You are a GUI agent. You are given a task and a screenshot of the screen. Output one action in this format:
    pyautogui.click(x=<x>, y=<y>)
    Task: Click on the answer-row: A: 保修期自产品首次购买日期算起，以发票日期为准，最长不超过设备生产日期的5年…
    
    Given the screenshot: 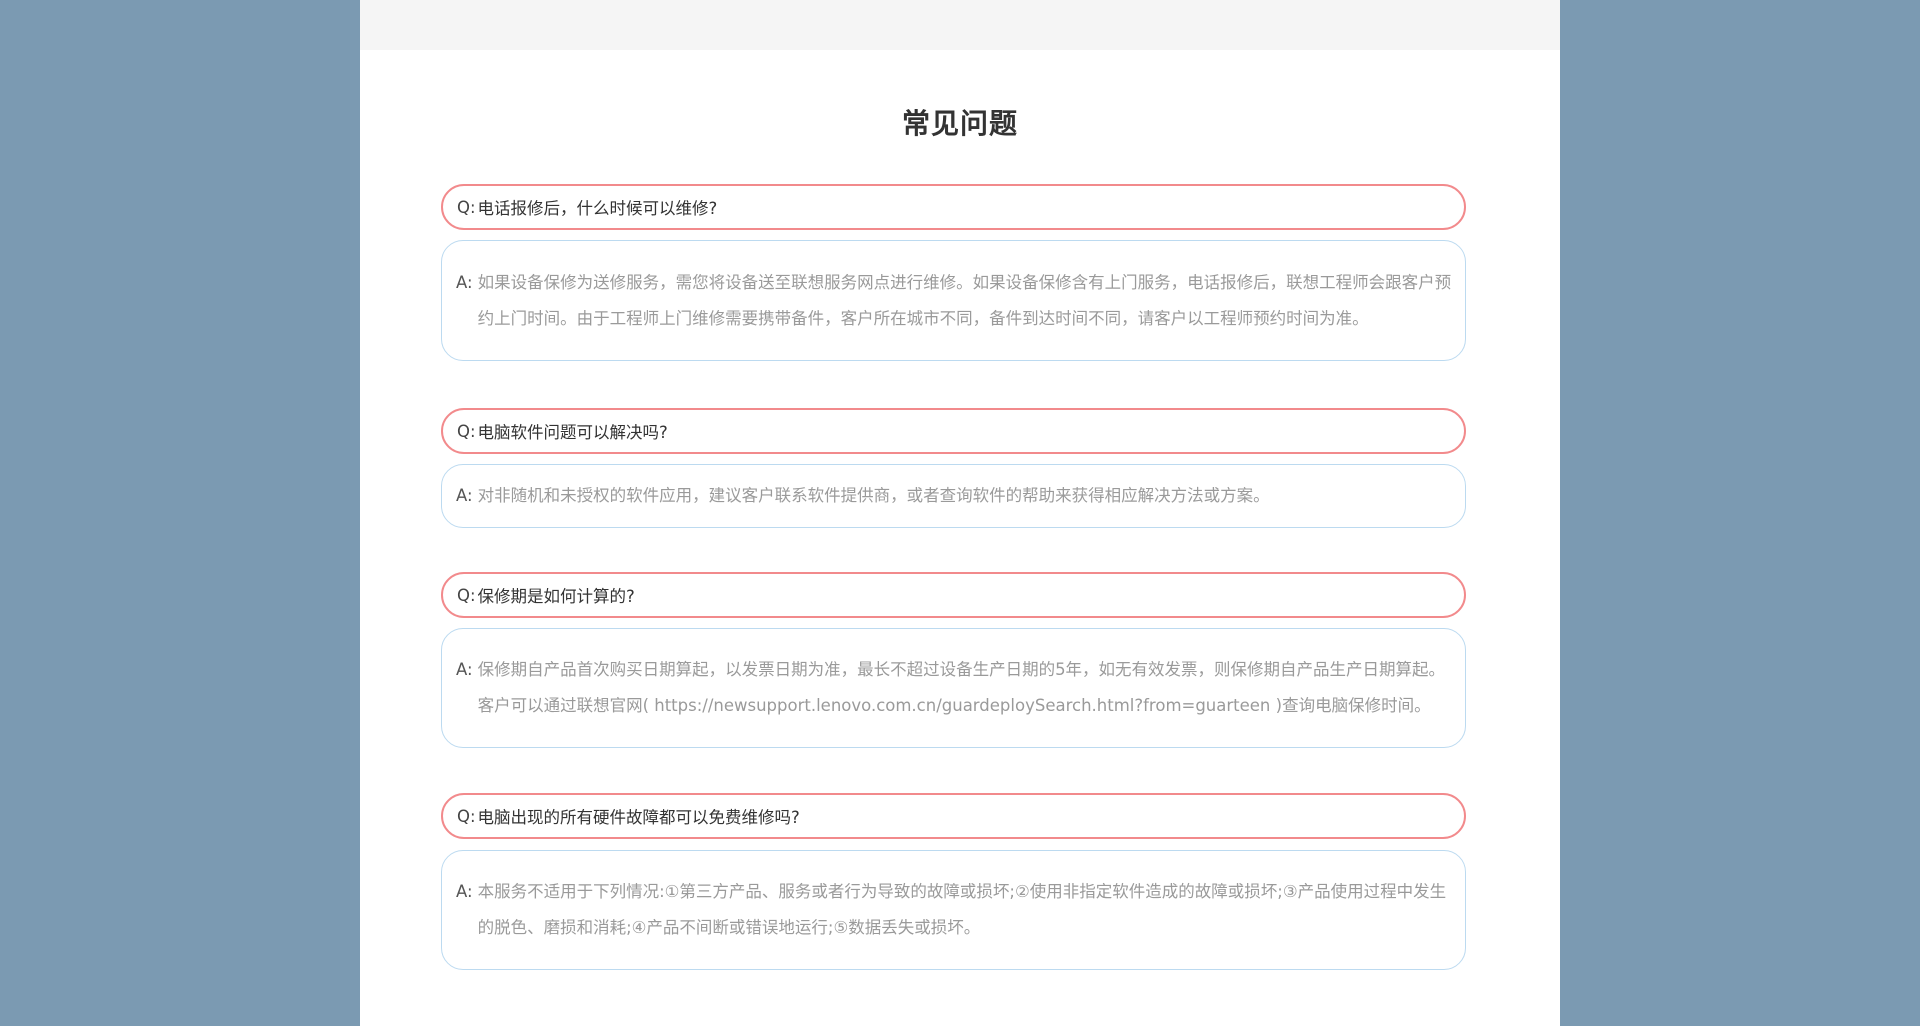 What is the action you would take?
    pyautogui.click(x=954, y=688)
    